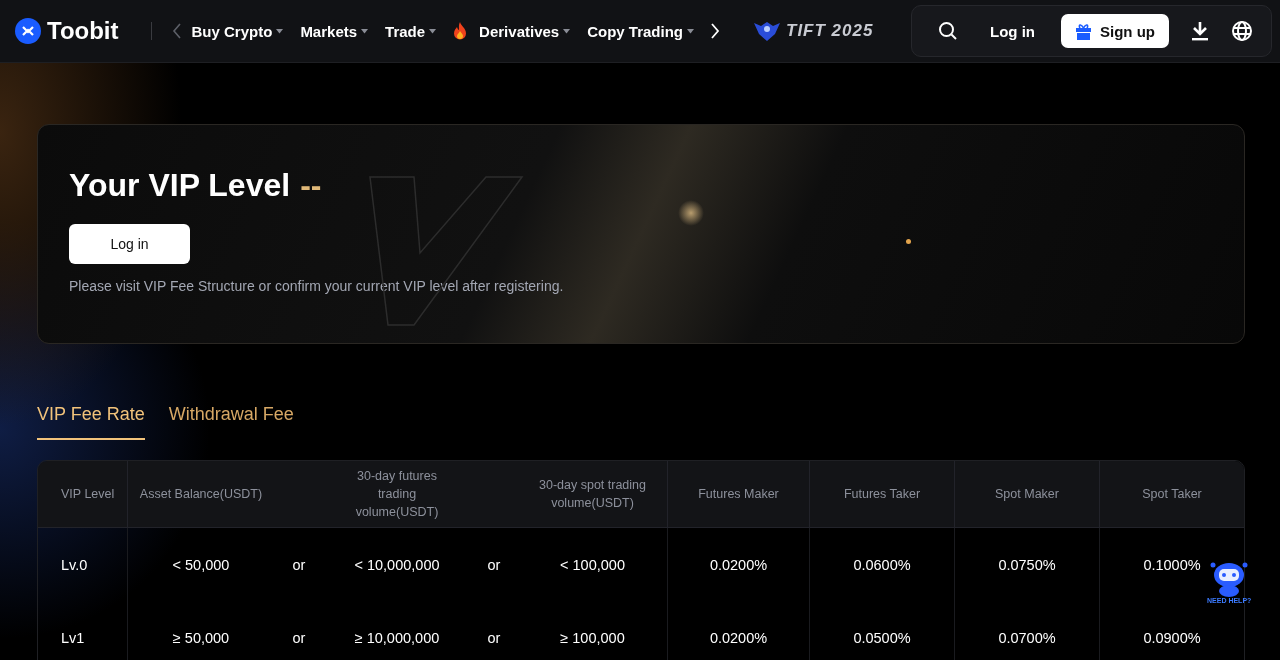  What do you see at coordinates (180, 185) in the screenshot?
I see `vip-title: Your VIP Level` at bounding box center [180, 185].